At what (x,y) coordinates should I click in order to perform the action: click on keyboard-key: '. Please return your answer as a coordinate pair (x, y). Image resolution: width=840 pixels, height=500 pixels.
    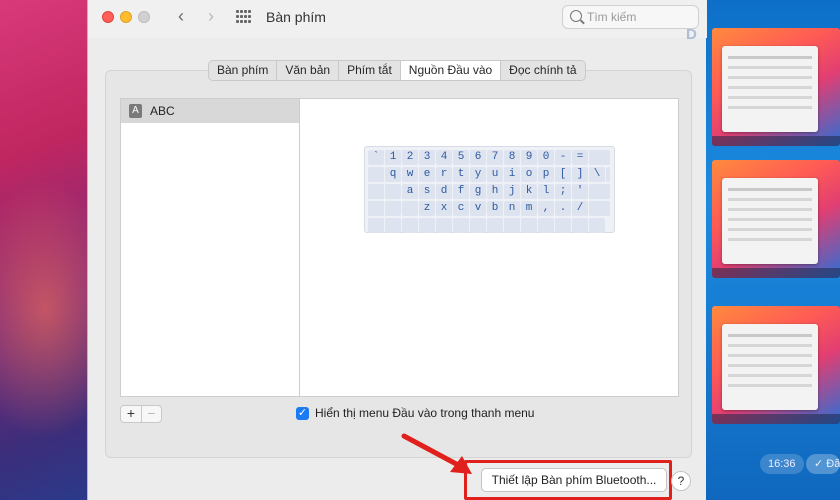
    Looking at the image, I should click on (580, 191).